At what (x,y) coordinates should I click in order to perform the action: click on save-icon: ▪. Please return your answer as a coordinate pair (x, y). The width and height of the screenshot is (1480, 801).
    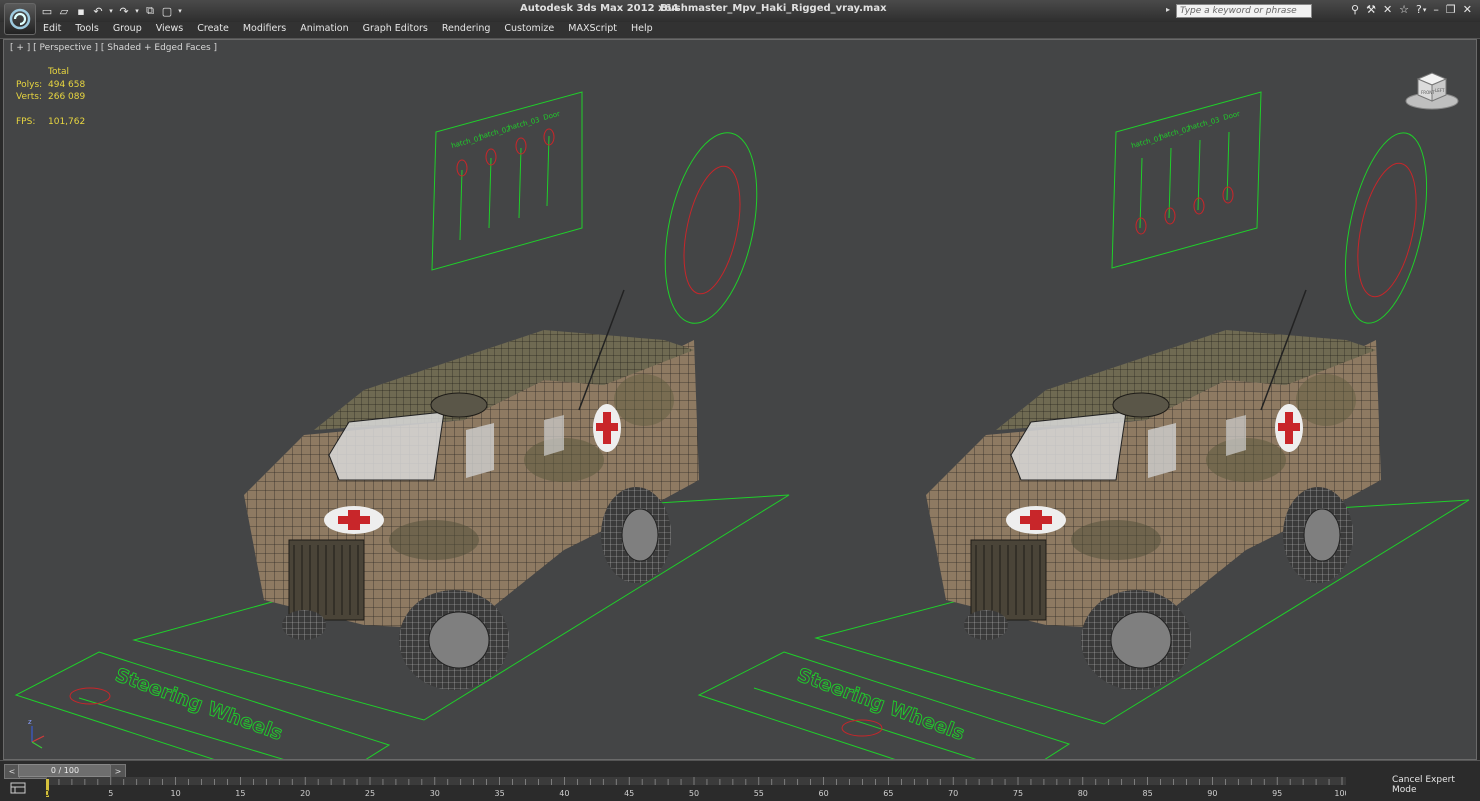
    Looking at the image, I should click on (81, 11).